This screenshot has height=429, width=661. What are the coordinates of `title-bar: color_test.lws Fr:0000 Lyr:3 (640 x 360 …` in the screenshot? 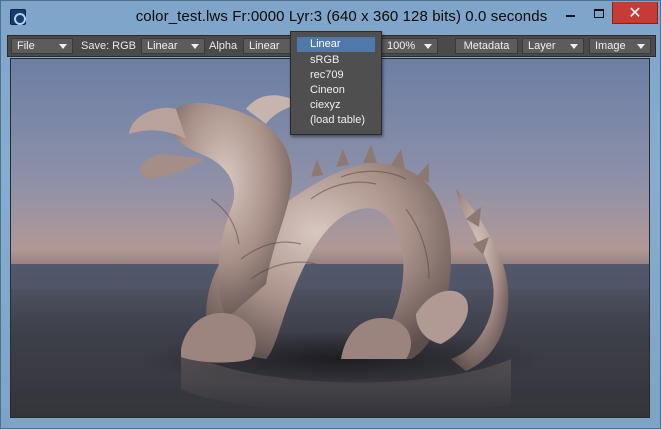 It's located at (331, 18).